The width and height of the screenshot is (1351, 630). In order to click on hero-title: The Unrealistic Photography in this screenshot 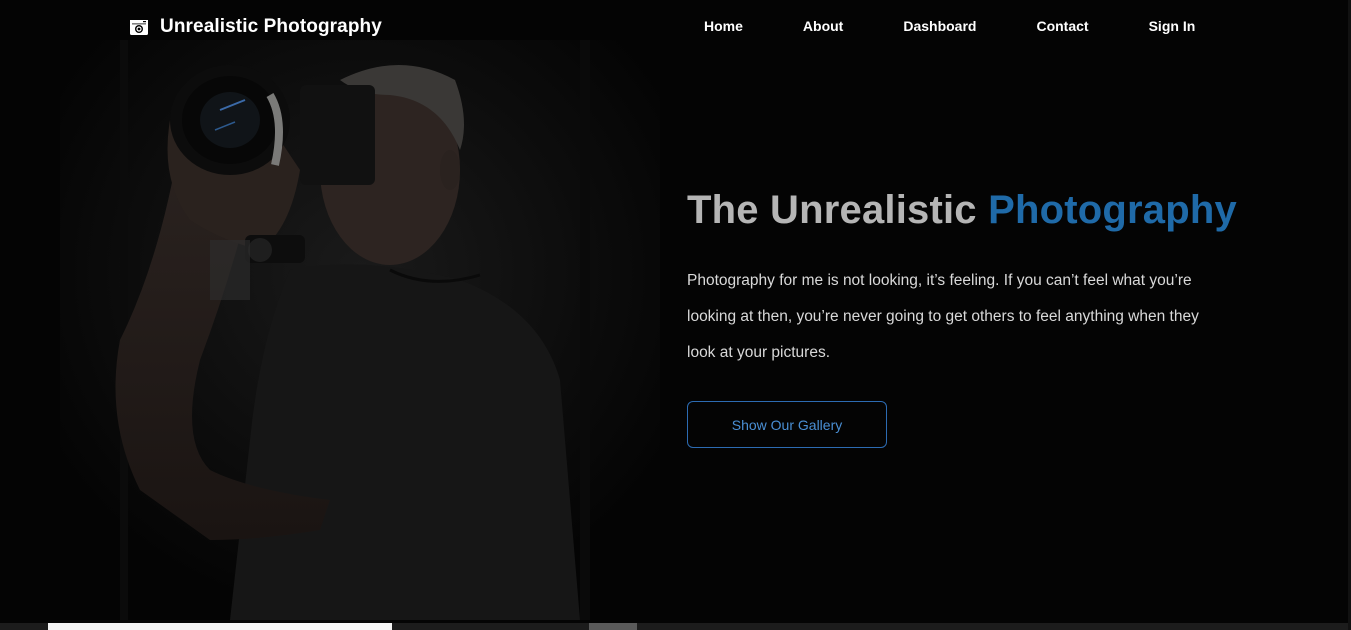, I will do `click(967, 210)`.